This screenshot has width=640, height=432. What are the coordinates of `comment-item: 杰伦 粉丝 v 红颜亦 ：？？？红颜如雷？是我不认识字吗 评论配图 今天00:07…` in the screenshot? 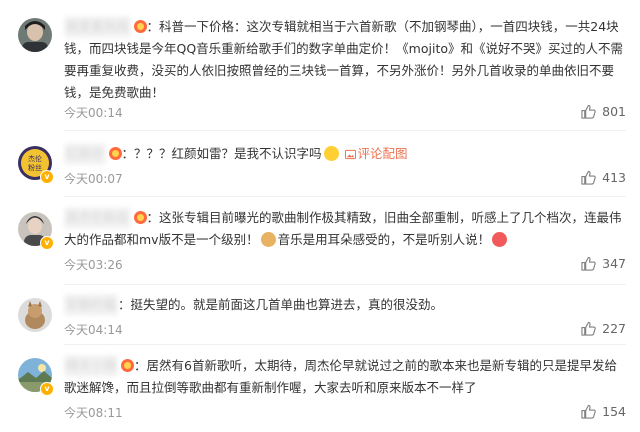 It's located at (320, 160).